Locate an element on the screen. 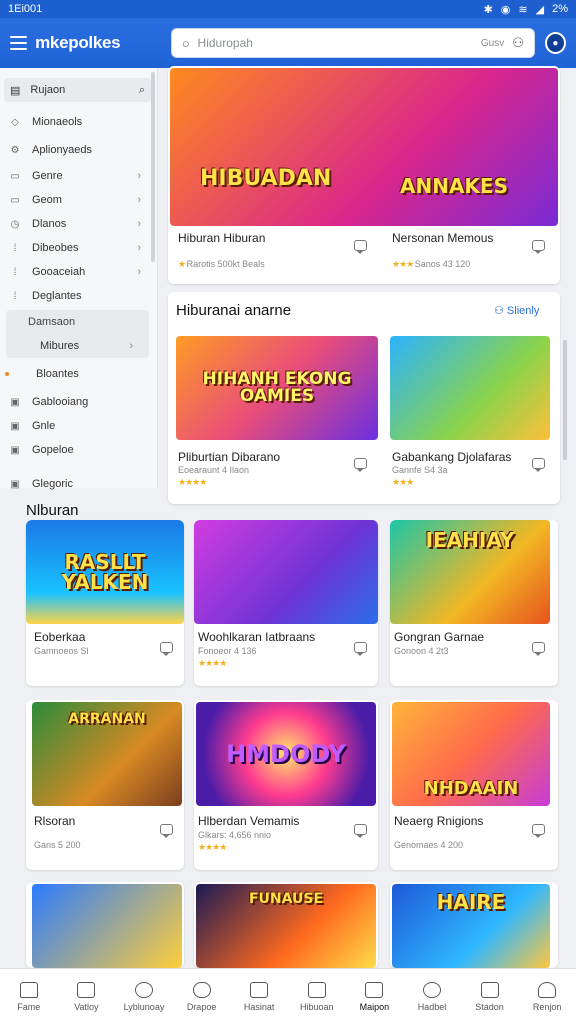 The height and width of the screenshot is (1024, 576). card-title: Pliburtian Dibarano is located at coordinates (229, 457).